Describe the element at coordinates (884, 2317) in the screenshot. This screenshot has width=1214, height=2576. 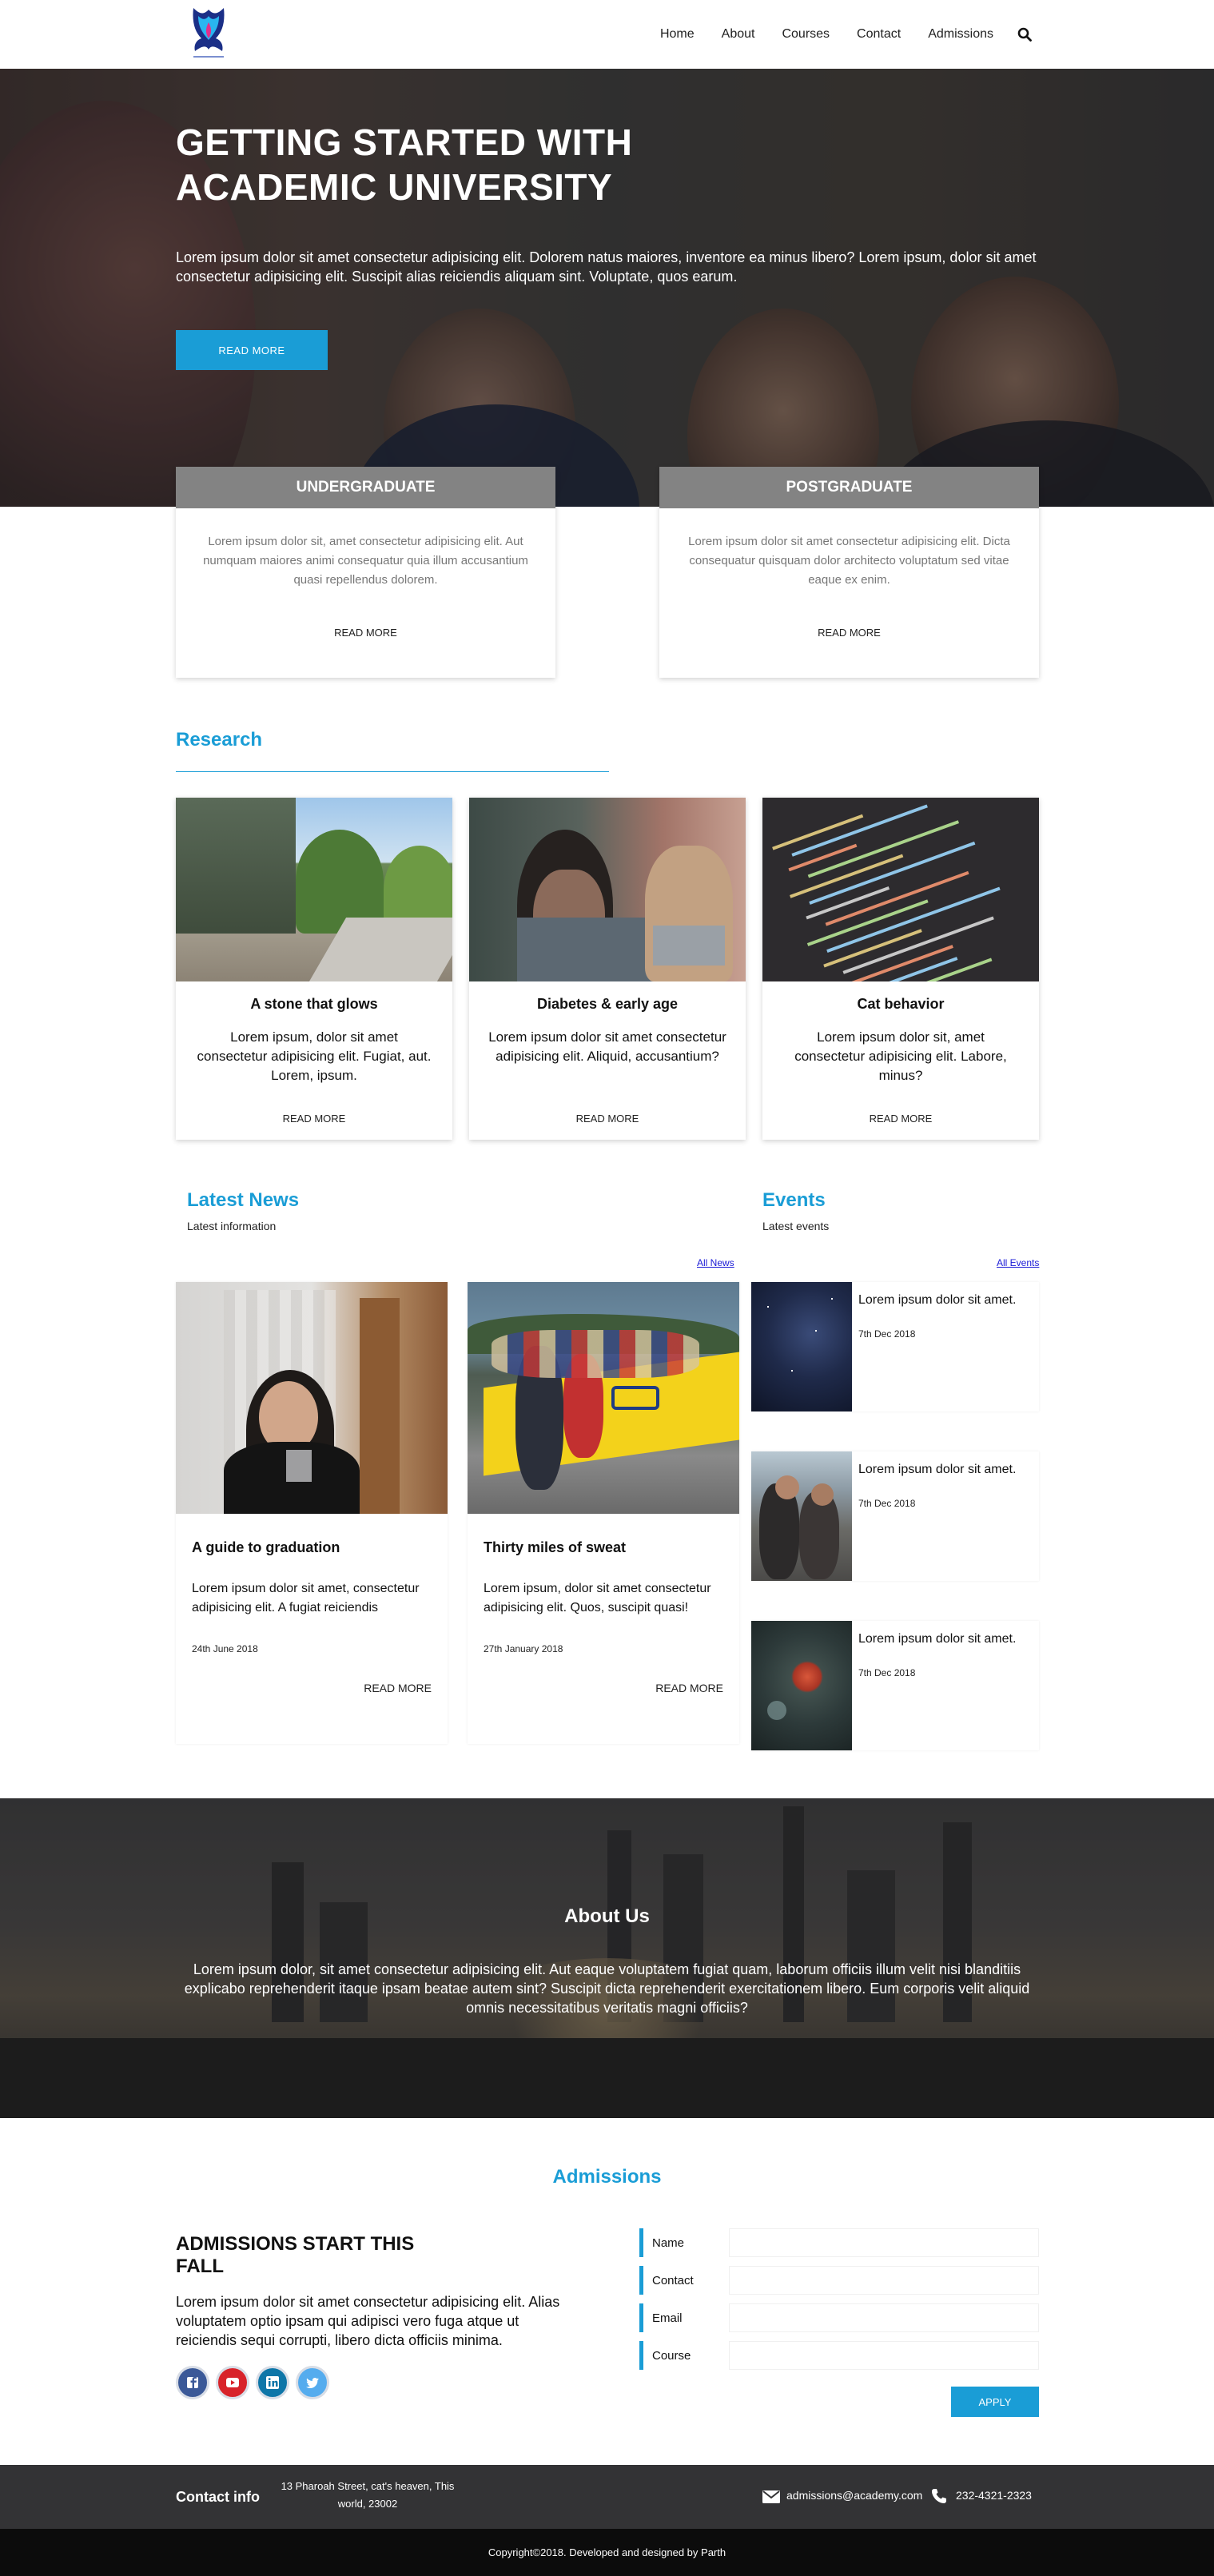
I see `email-field` at that location.